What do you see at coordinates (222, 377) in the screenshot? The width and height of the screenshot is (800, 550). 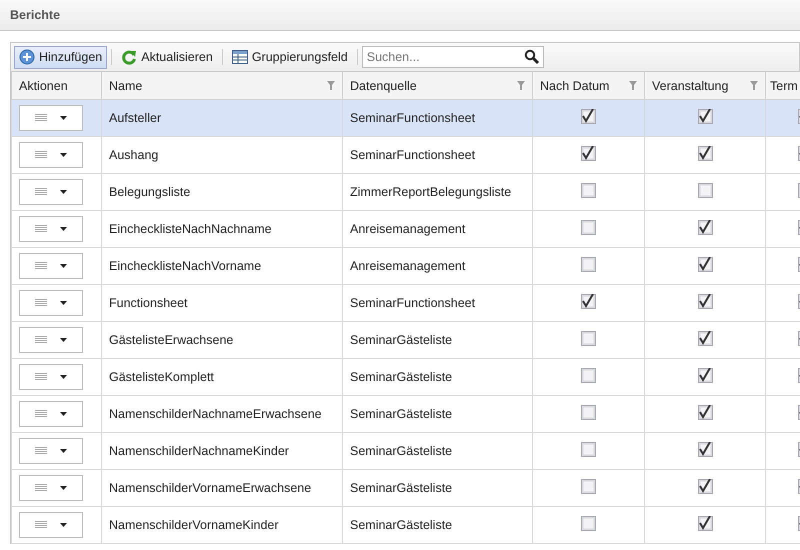 I see `name-cell: GästelisteKomplett` at bounding box center [222, 377].